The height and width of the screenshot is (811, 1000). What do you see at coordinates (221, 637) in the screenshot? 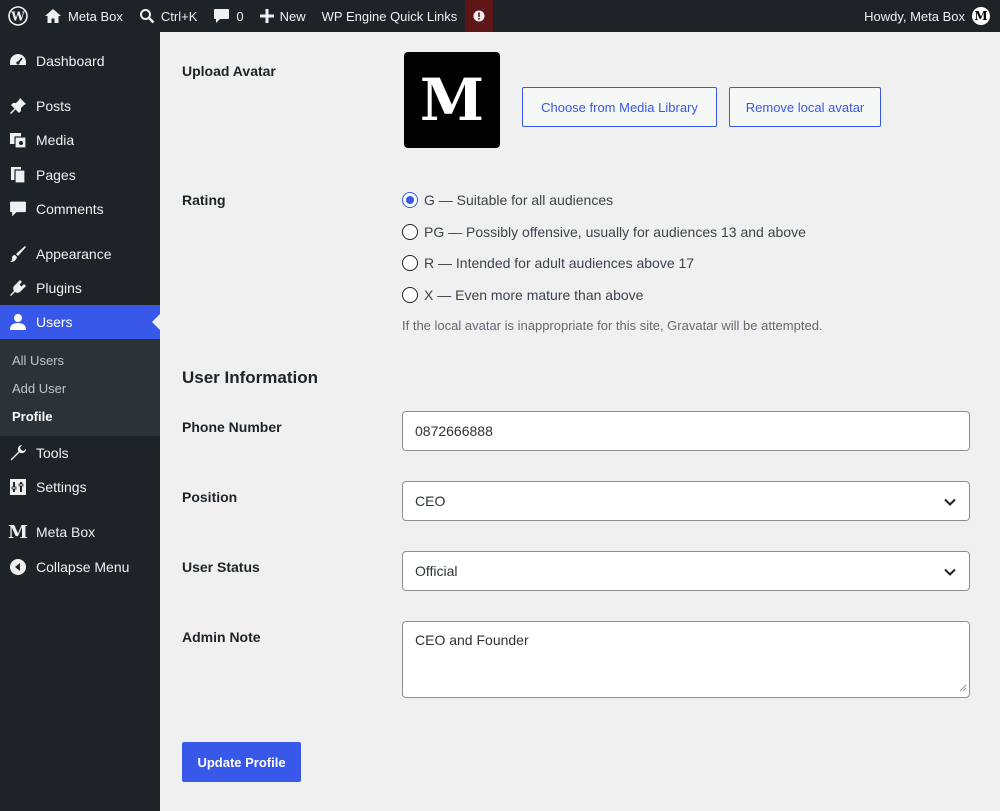
I see `admin-note-label: Admin Note` at bounding box center [221, 637].